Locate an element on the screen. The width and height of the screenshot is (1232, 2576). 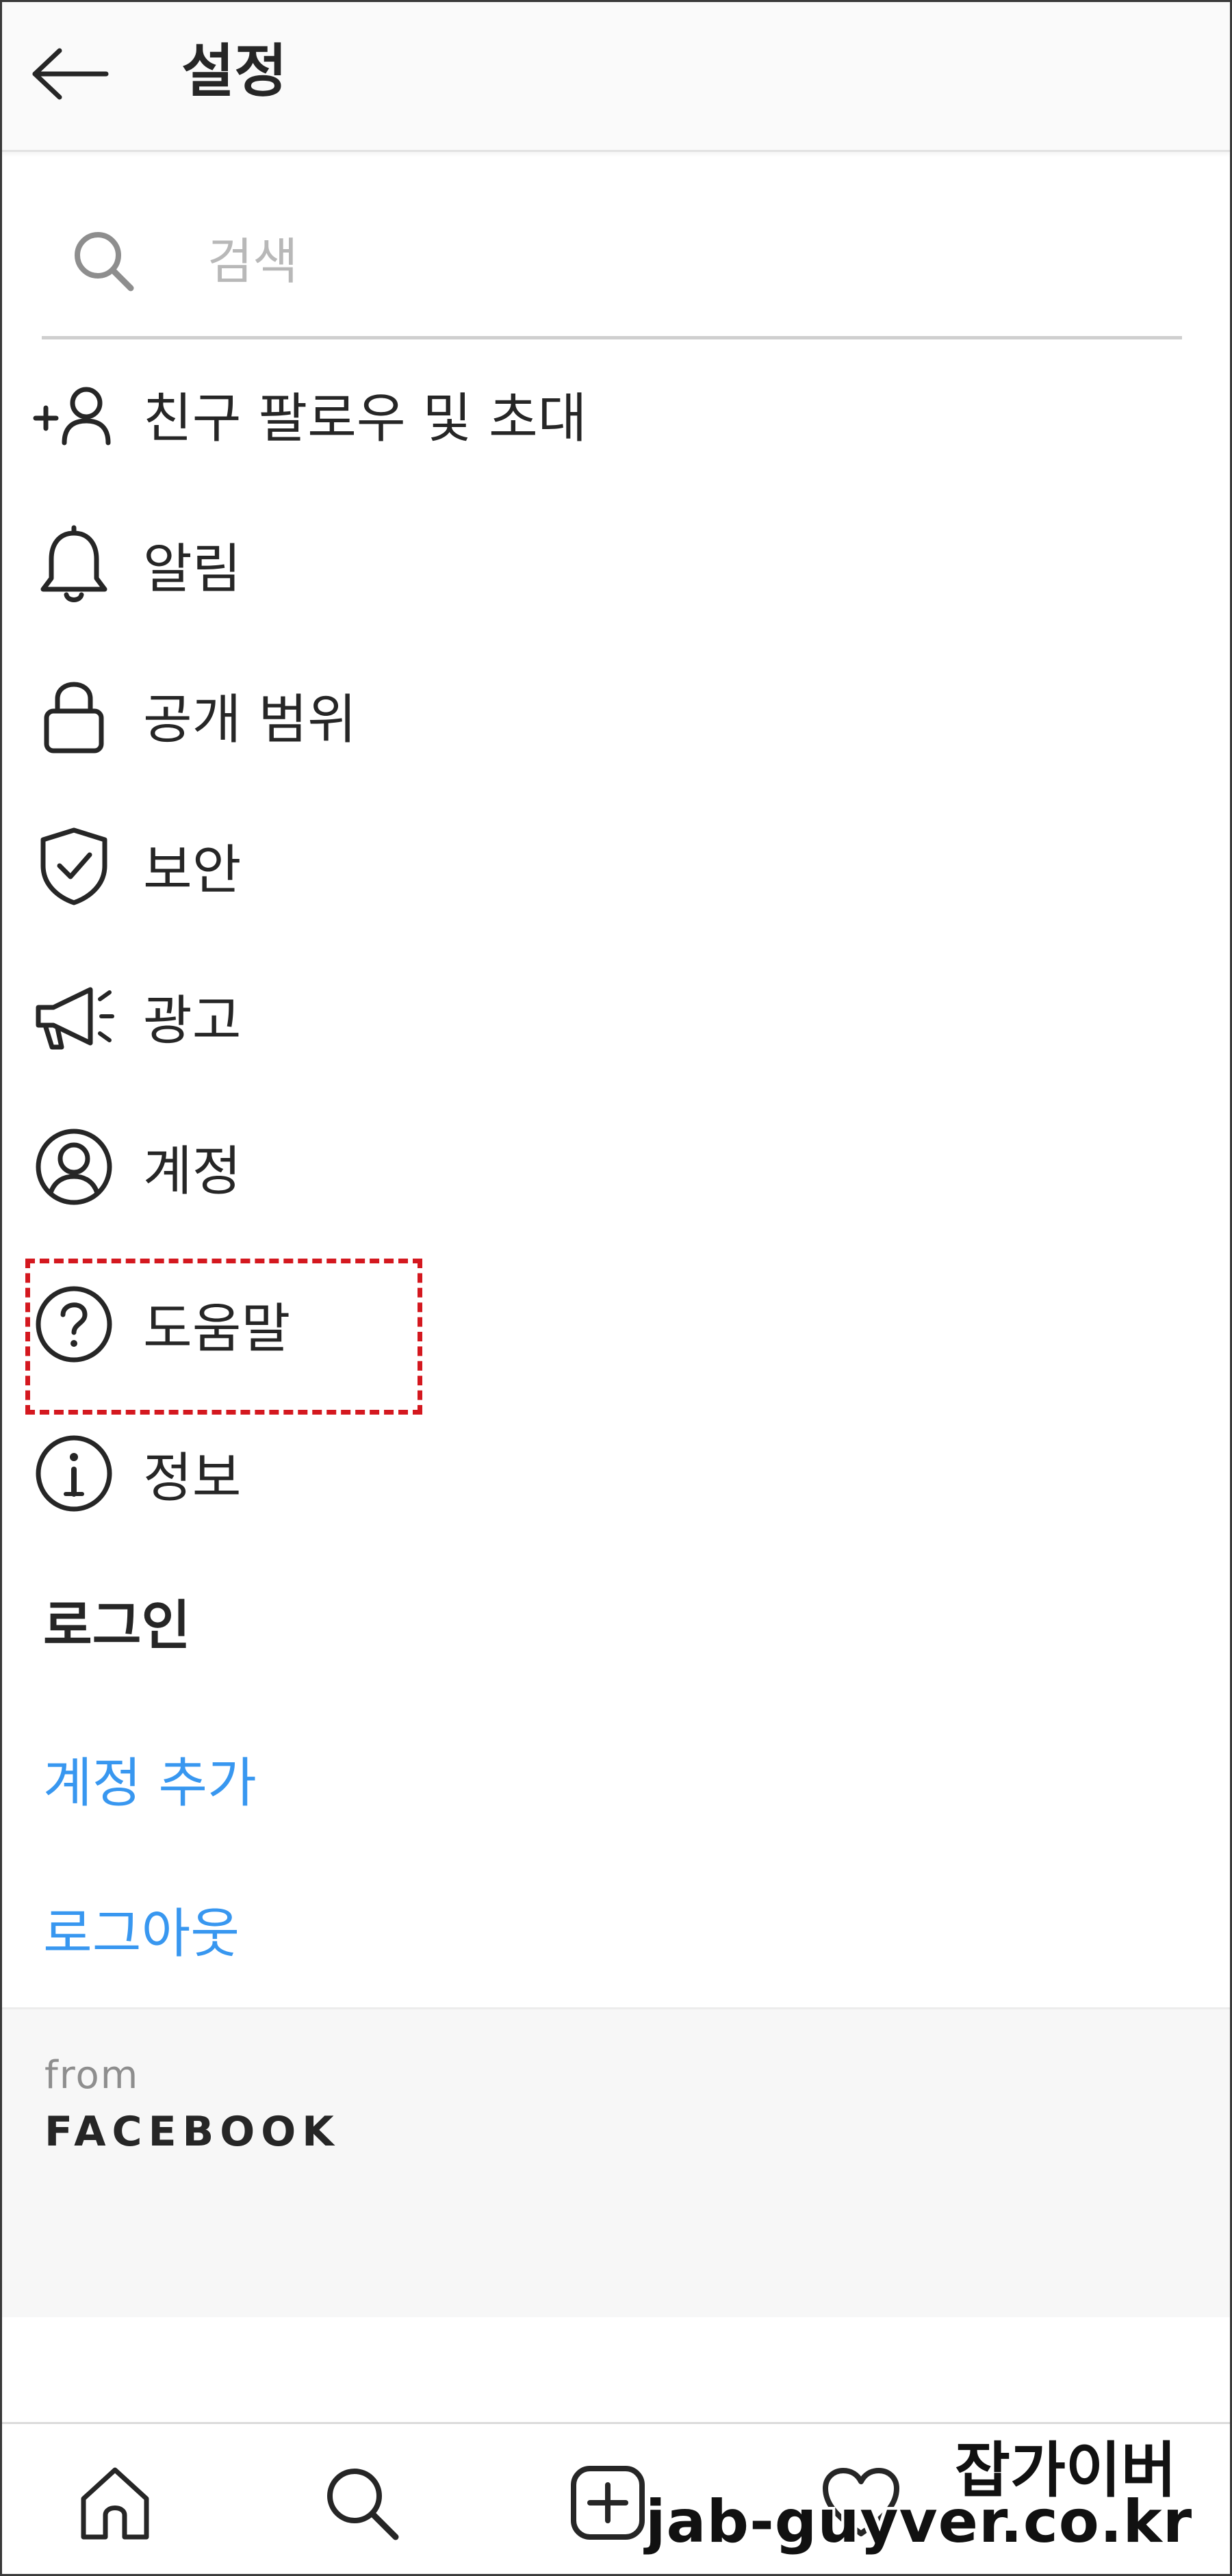
lock-icon is located at coordinates (73, 715).